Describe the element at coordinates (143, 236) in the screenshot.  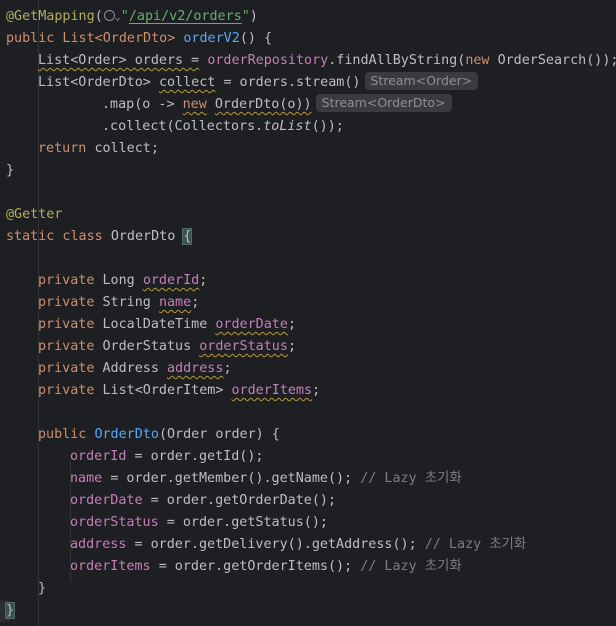
I see `class-name: OrderDto` at that location.